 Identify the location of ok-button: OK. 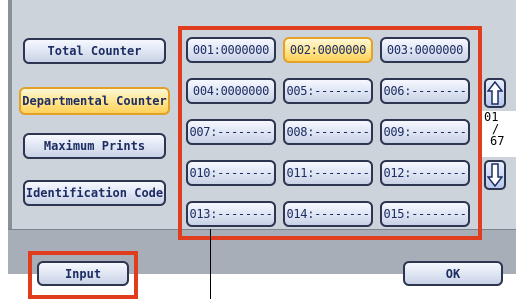
(453, 273).